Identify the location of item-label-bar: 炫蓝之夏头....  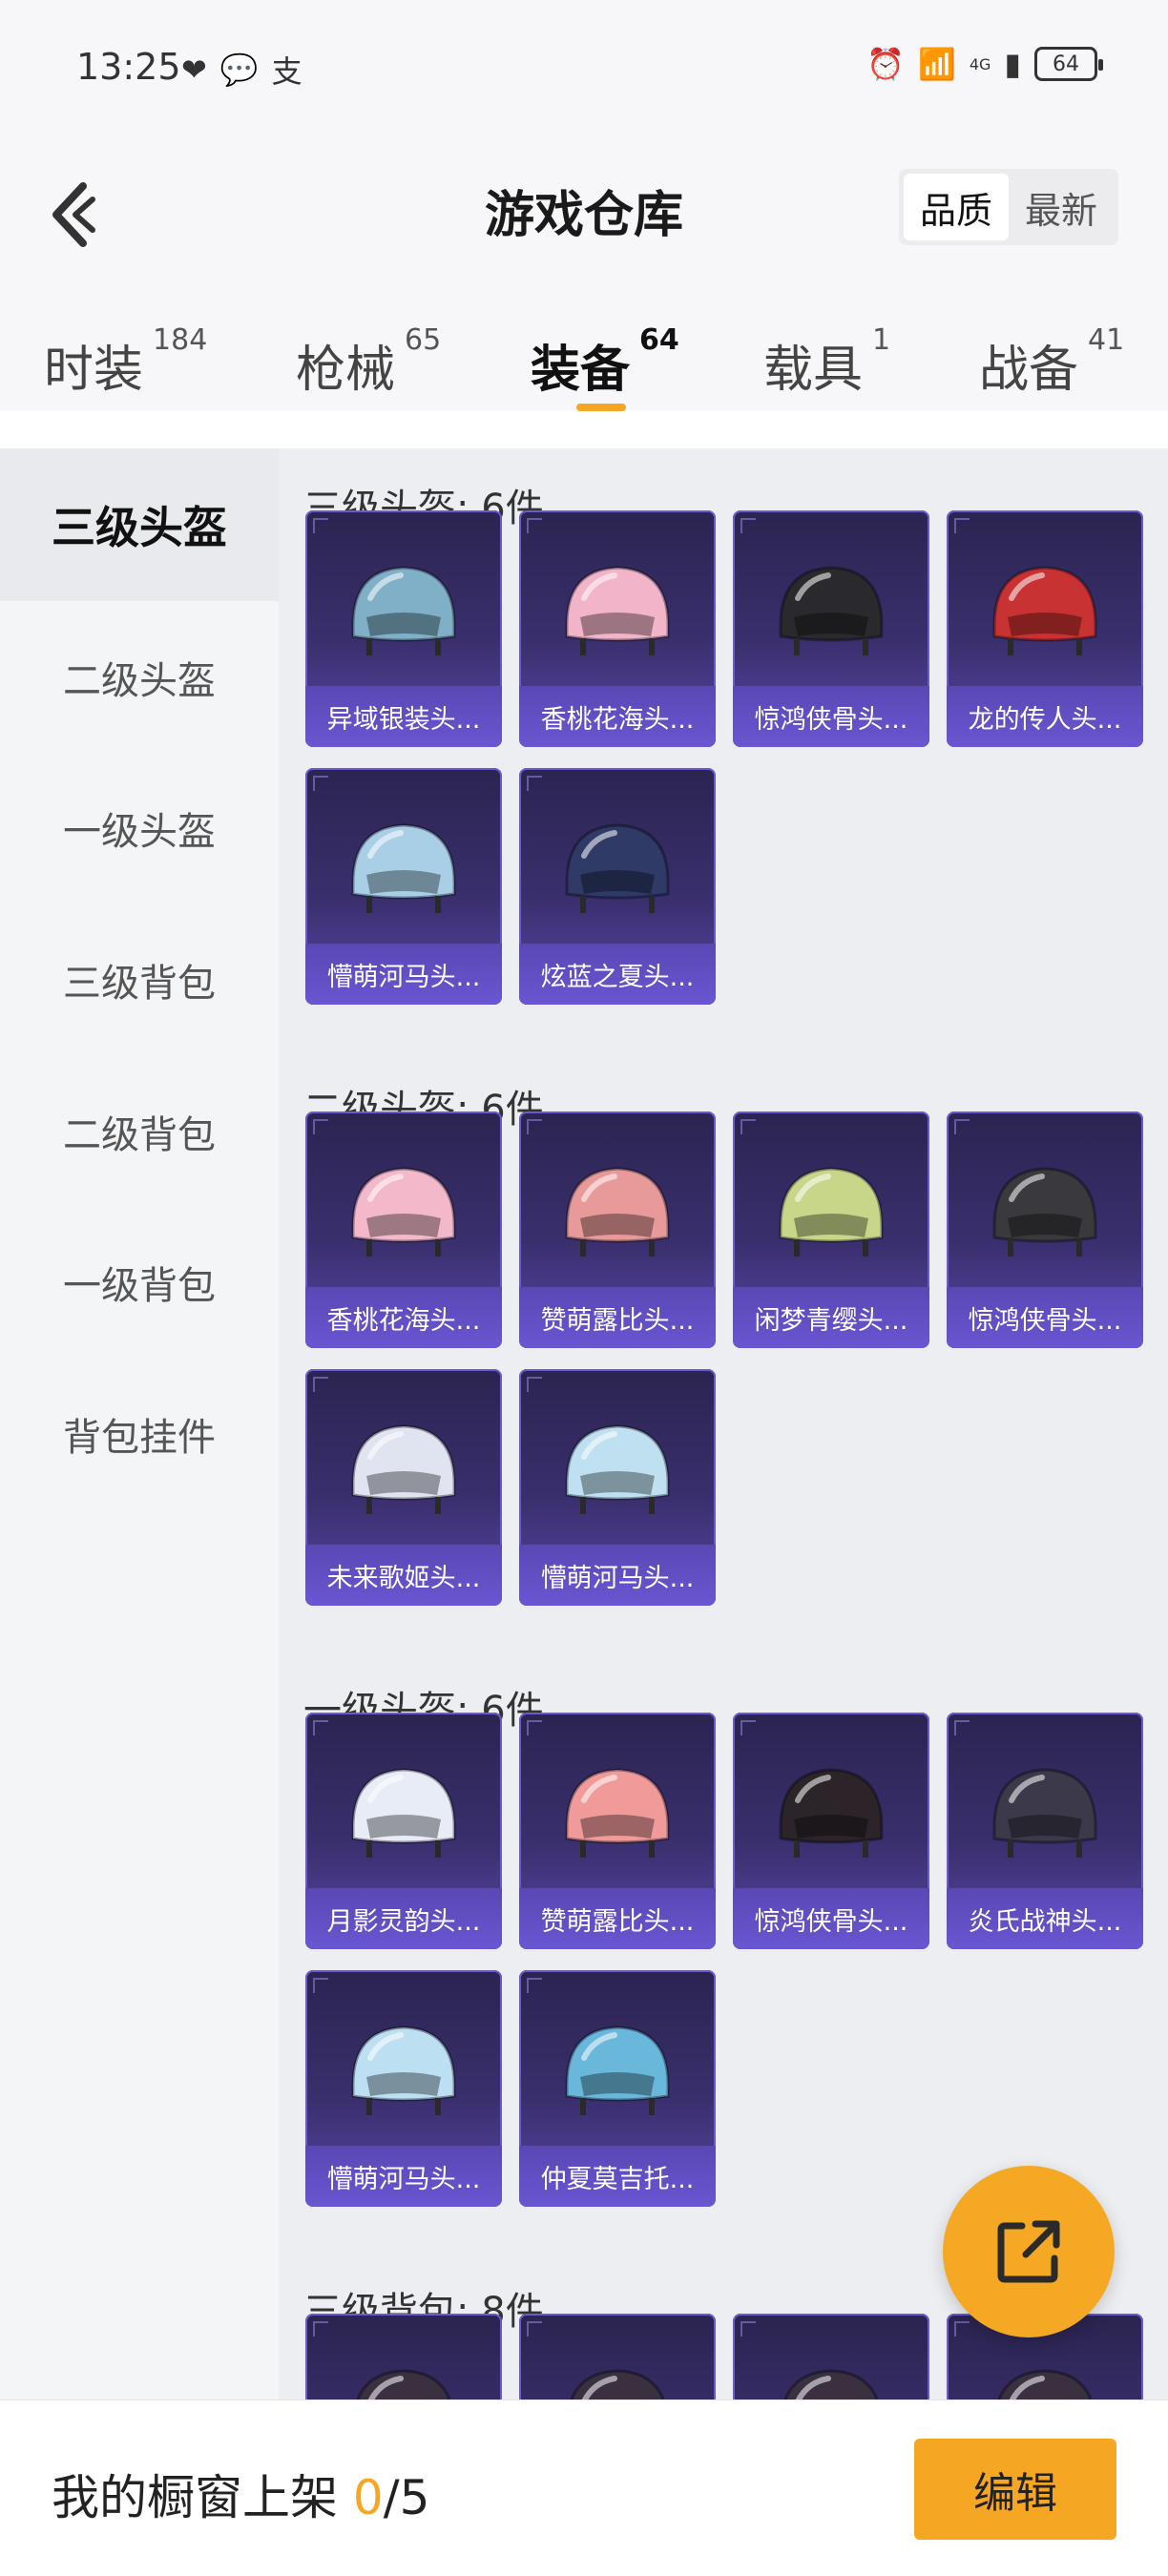
(617, 974).